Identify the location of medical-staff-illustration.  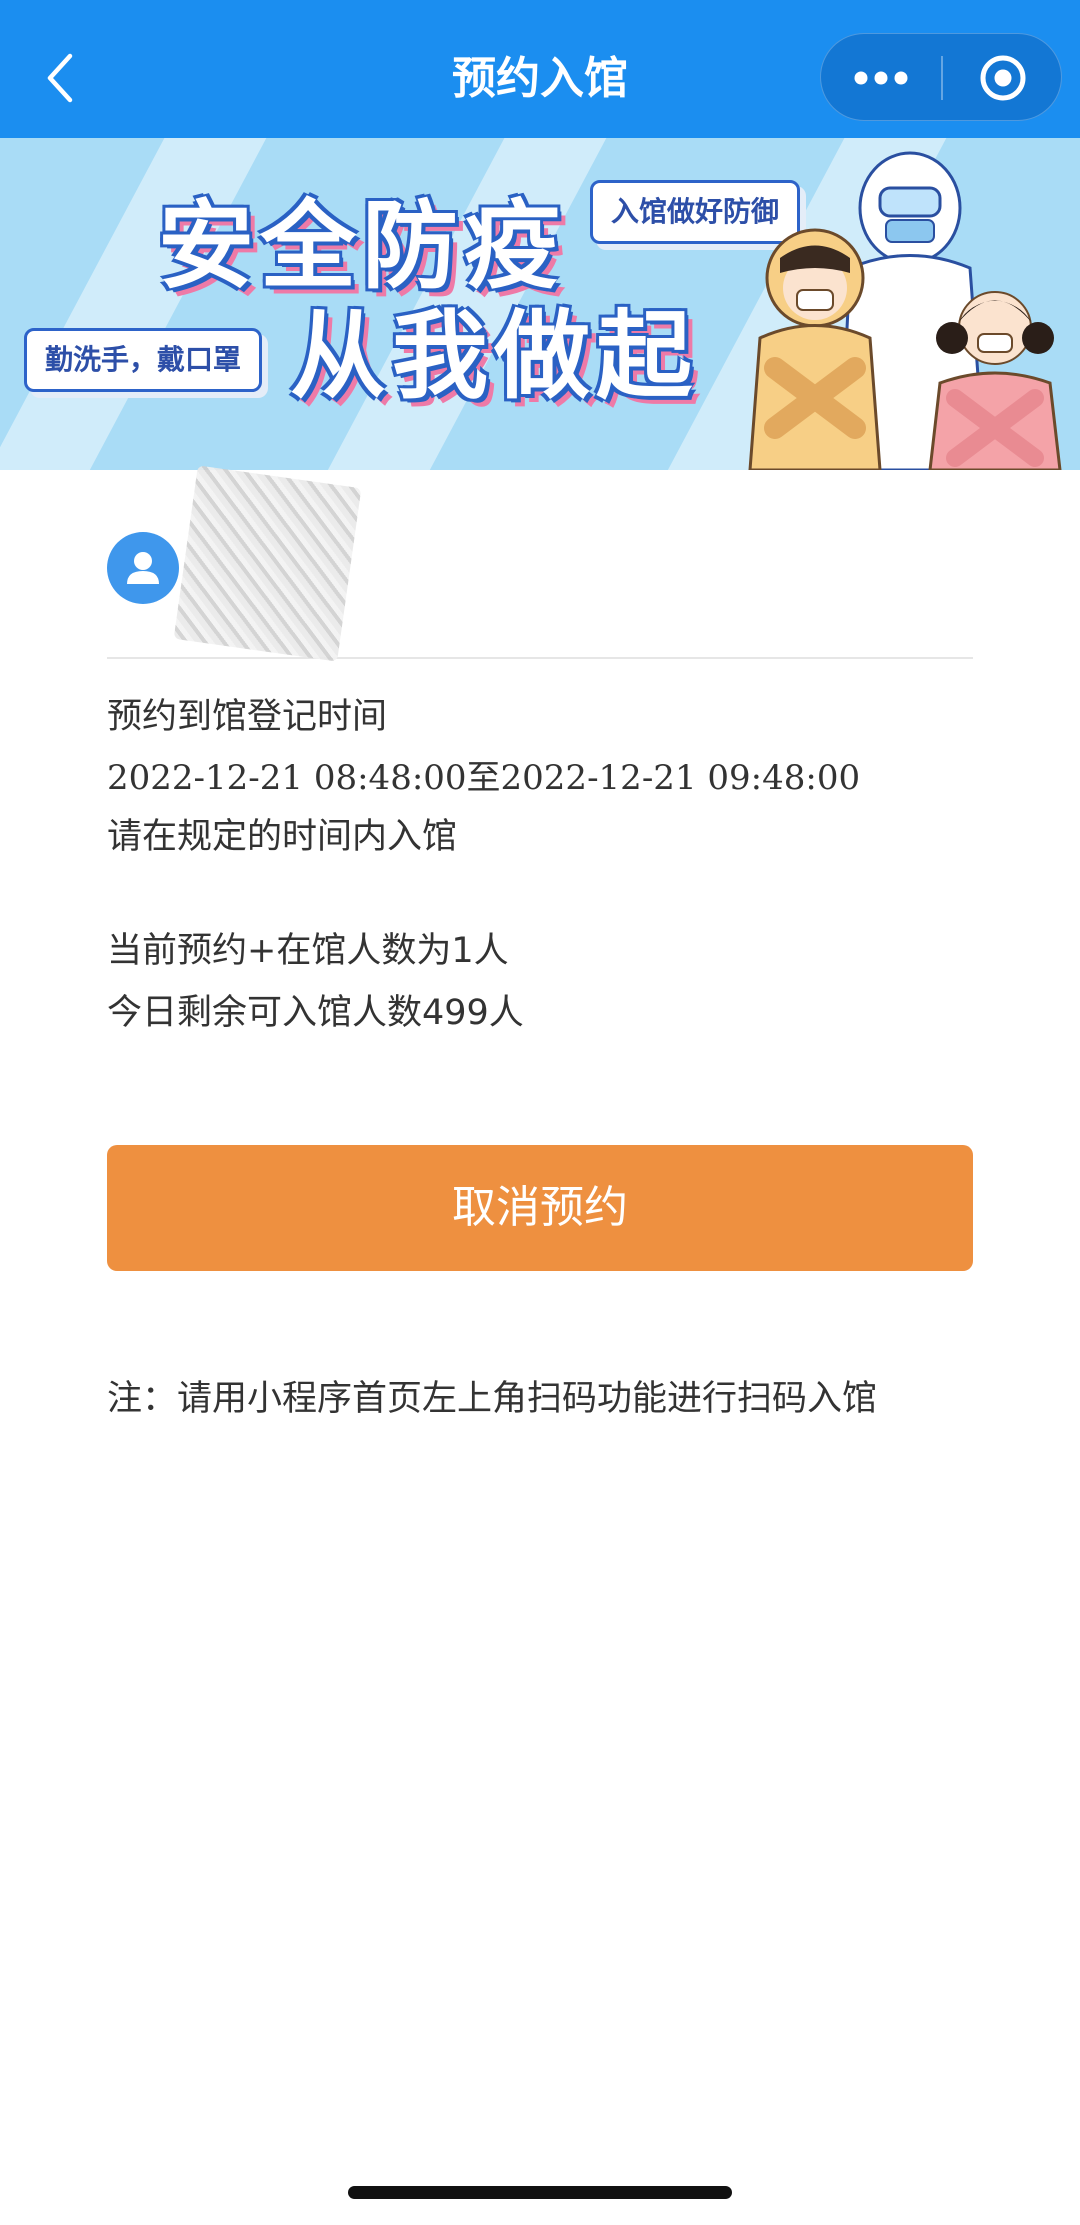
(905, 310).